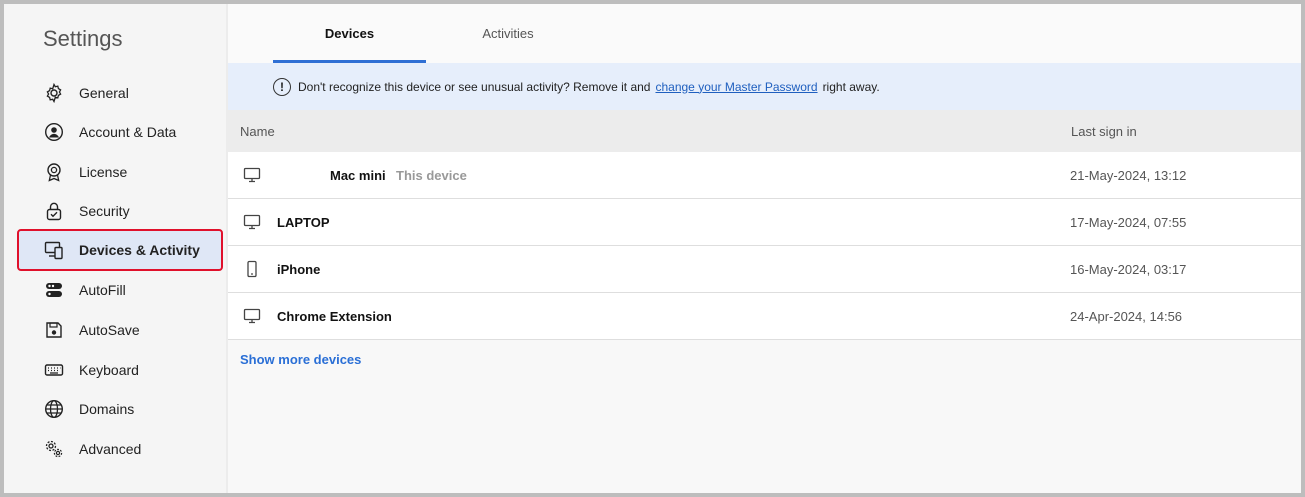  What do you see at coordinates (299, 269) in the screenshot?
I see `device-name: iPhone` at bounding box center [299, 269].